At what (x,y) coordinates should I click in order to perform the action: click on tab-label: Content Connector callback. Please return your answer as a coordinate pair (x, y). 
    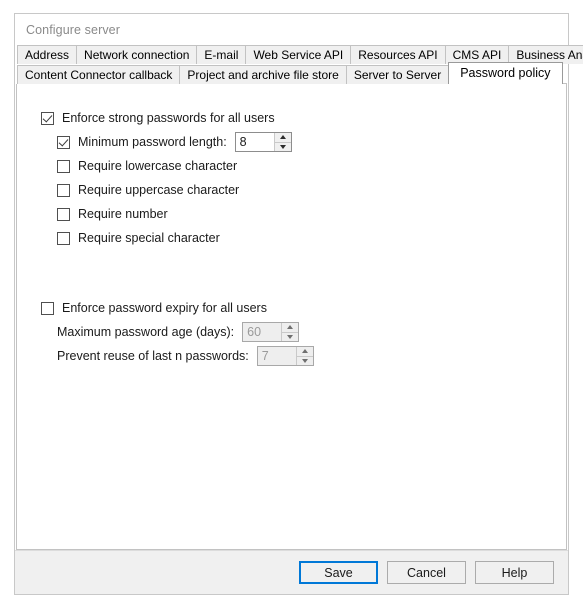
    Looking at the image, I should click on (99, 75).